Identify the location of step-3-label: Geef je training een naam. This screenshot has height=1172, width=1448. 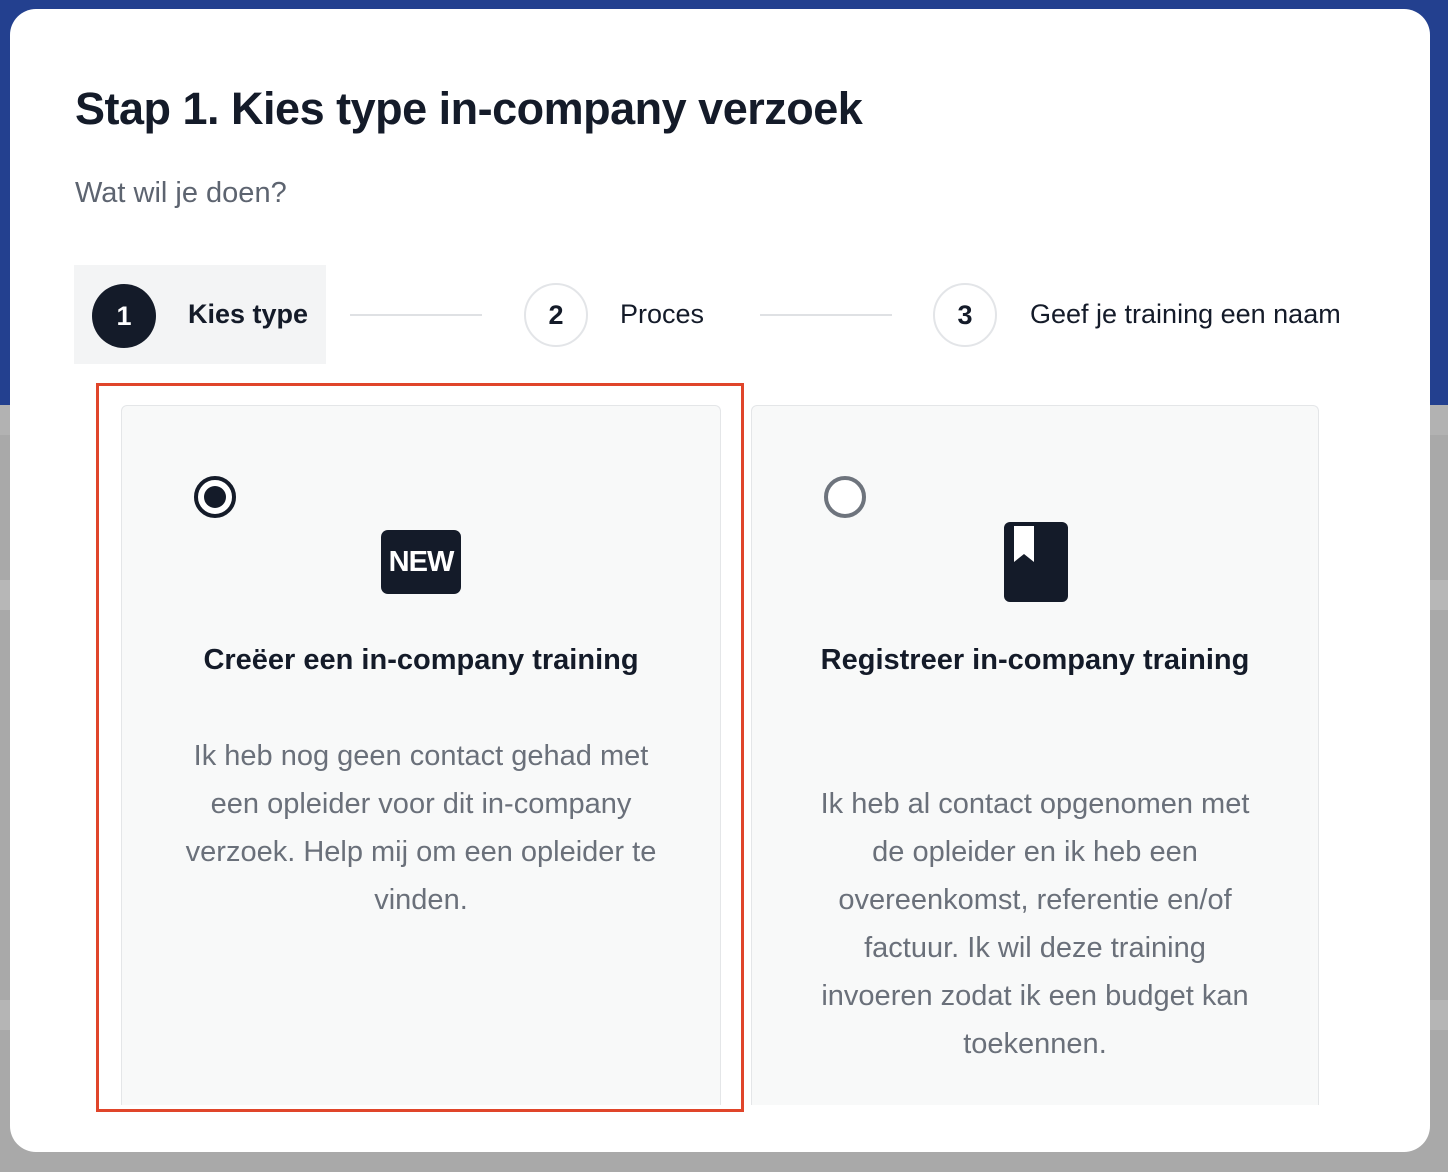
(1185, 314).